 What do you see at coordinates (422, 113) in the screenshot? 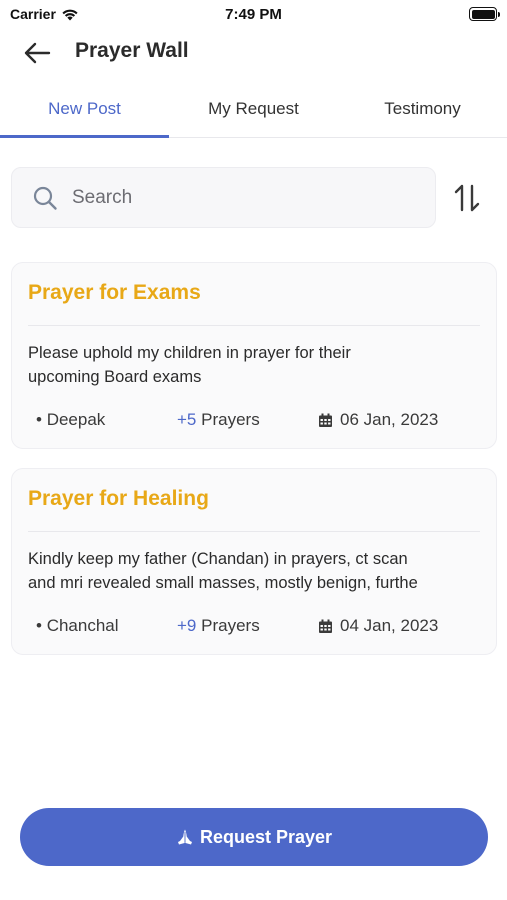
I see `tab-testimony: Testimony` at bounding box center [422, 113].